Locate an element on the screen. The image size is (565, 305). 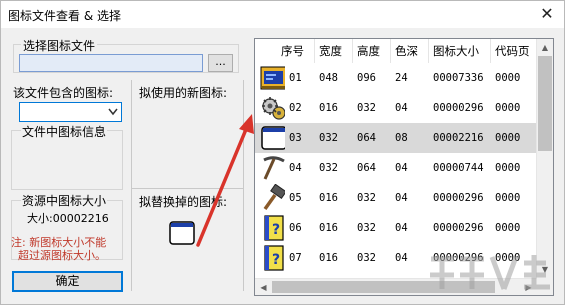
icon-info-label: 文件中图标信息 is located at coordinates (64, 131).